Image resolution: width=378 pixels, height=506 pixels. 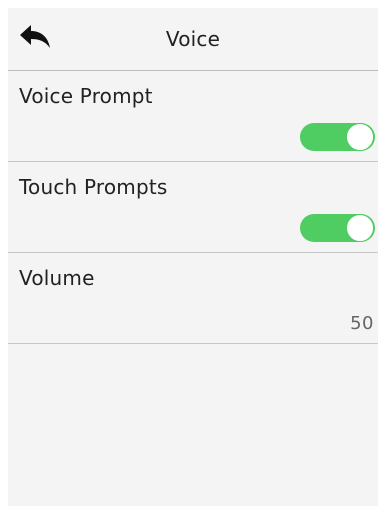 I want to click on volume-label: Volume, so click(x=57, y=278).